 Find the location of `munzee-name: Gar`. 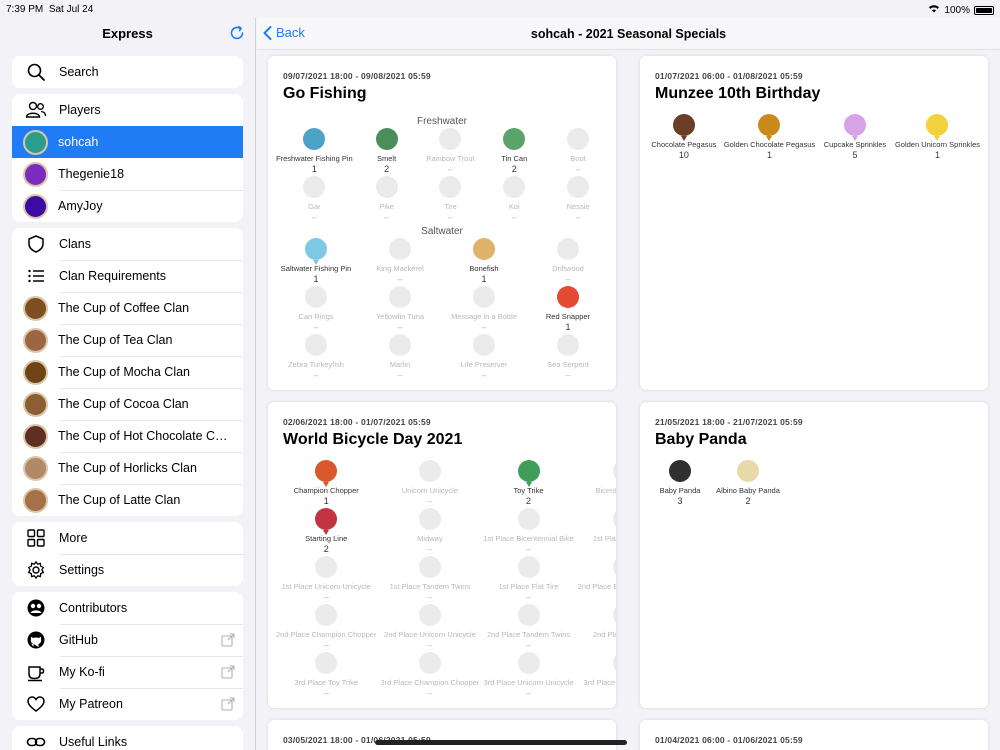

munzee-name: Gar is located at coordinates (314, 206).